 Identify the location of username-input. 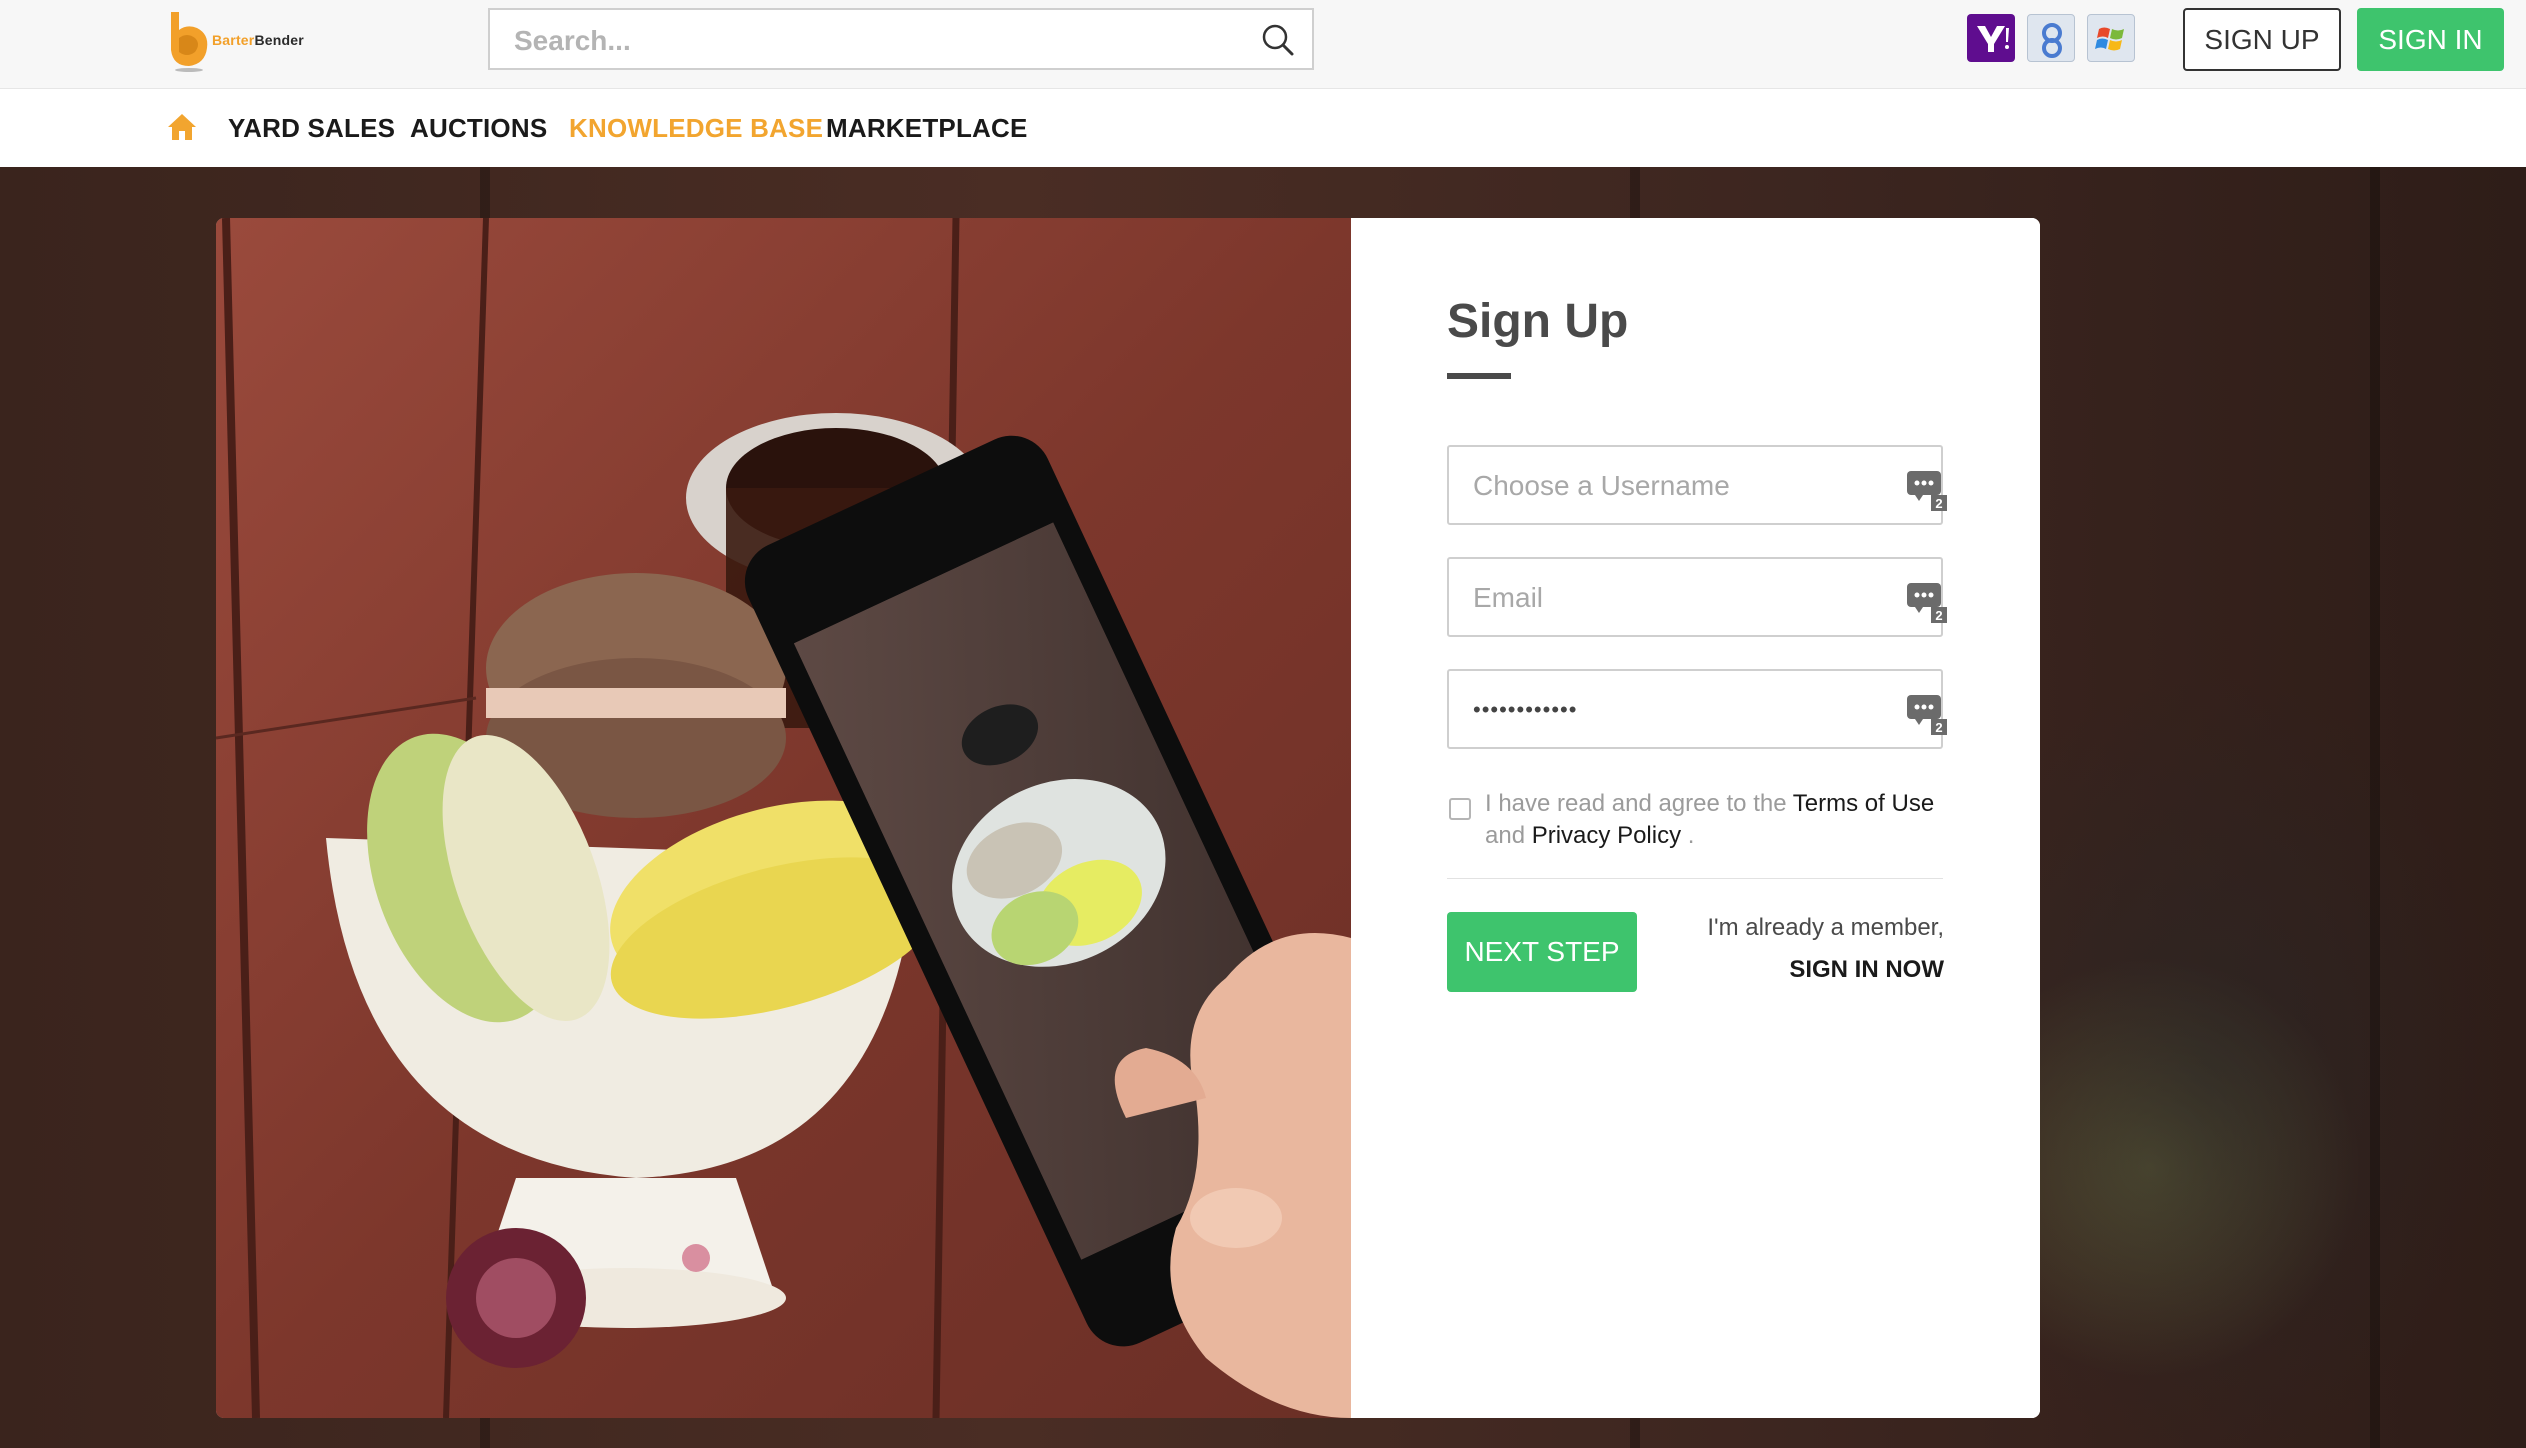
(1673, 486).